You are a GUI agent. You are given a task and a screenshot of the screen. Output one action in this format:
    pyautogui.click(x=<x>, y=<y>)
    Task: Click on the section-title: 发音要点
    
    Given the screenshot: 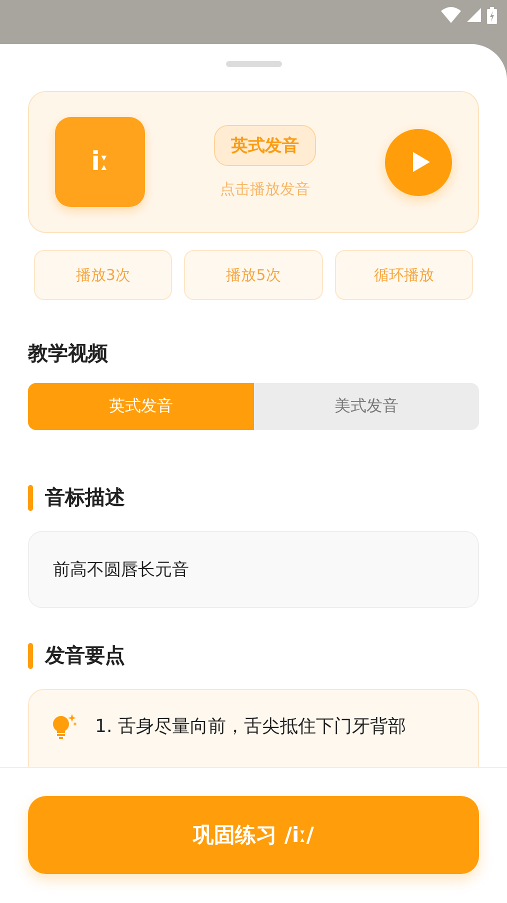 What is the action you would take?
    pyautogui.click(x=85, y=655)
    